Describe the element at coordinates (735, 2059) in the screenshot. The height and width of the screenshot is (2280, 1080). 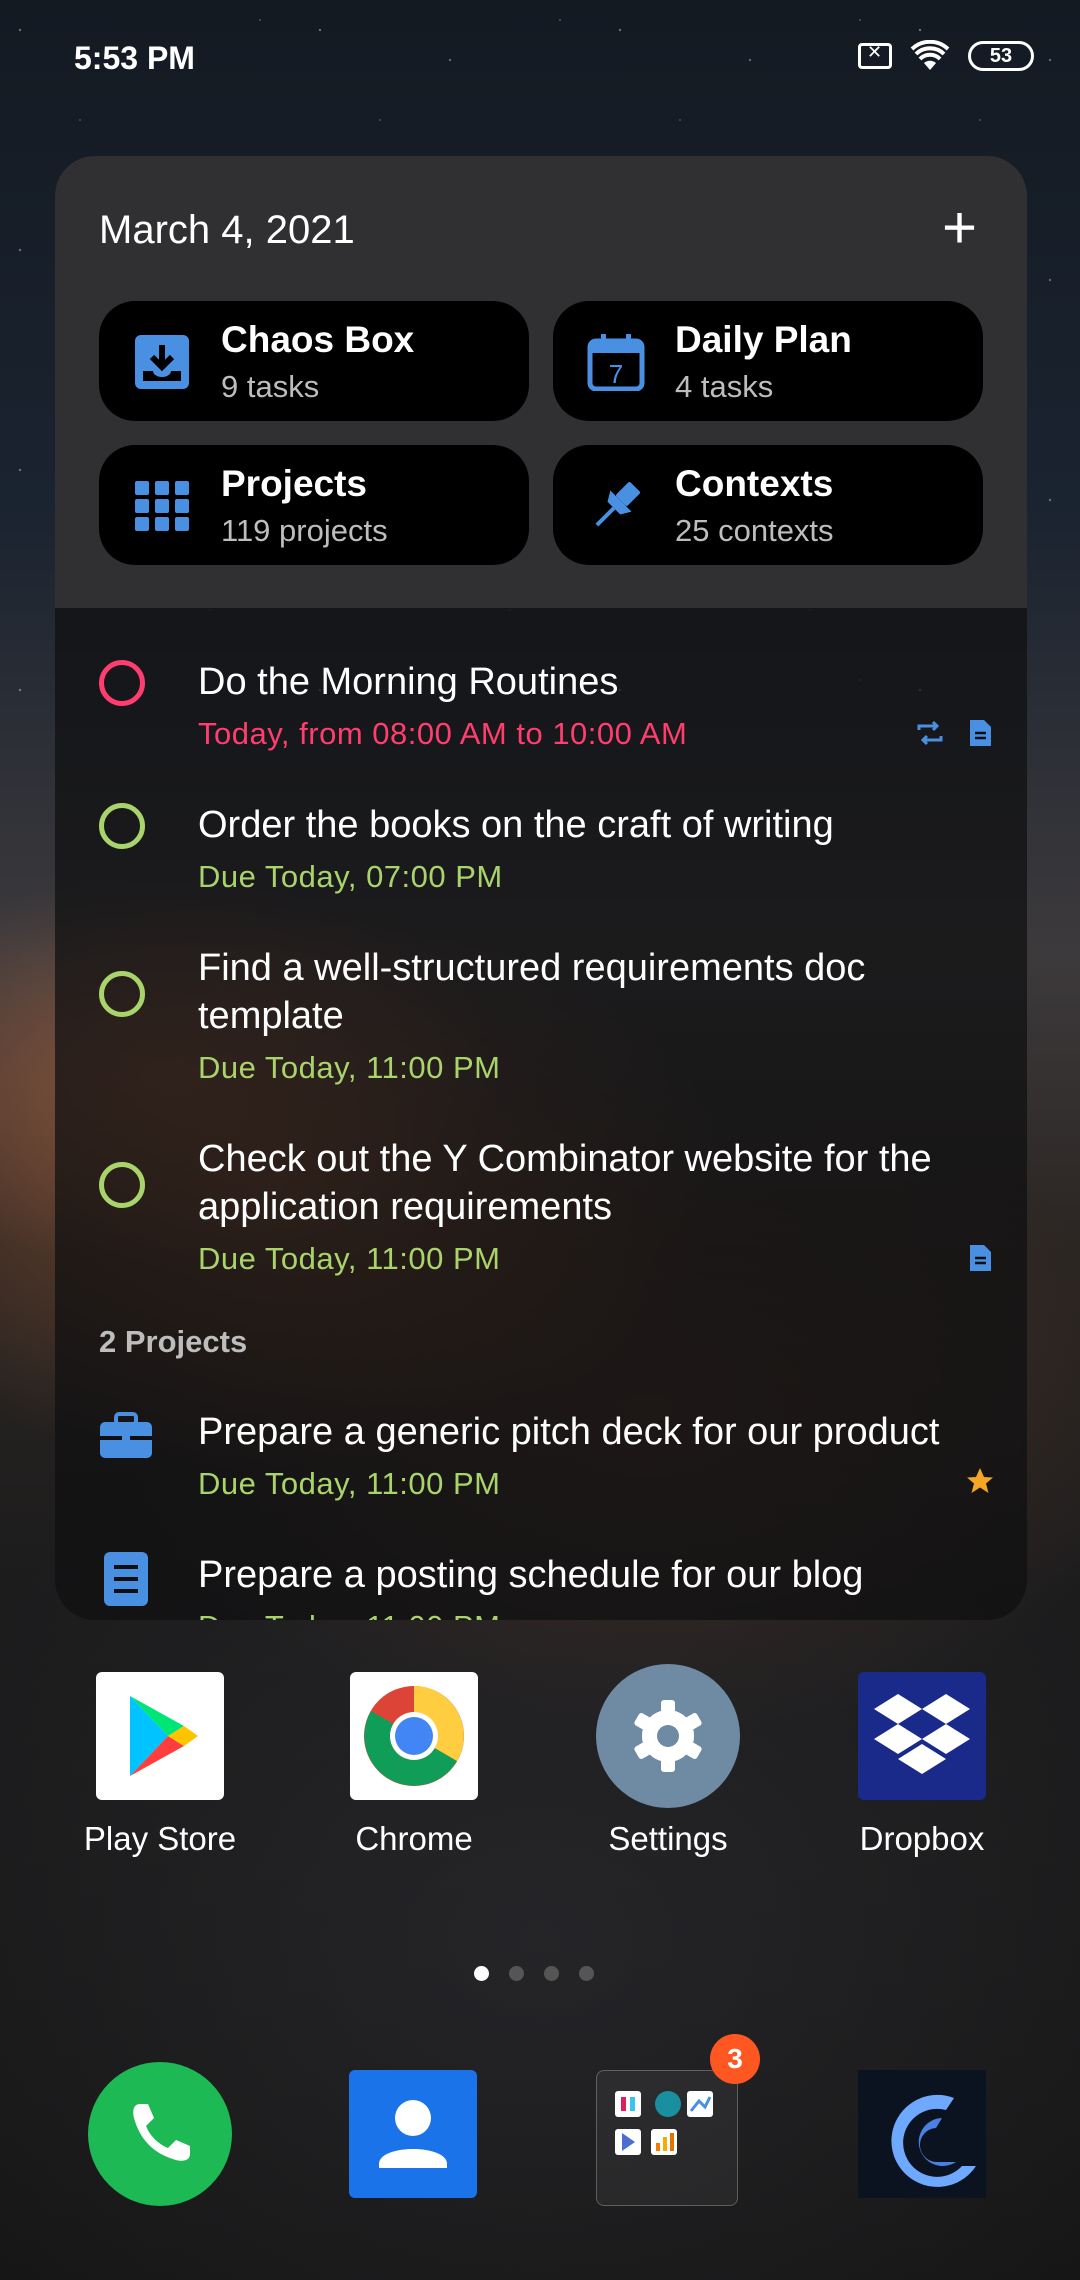
I see `notification-badge: 3` at that location.